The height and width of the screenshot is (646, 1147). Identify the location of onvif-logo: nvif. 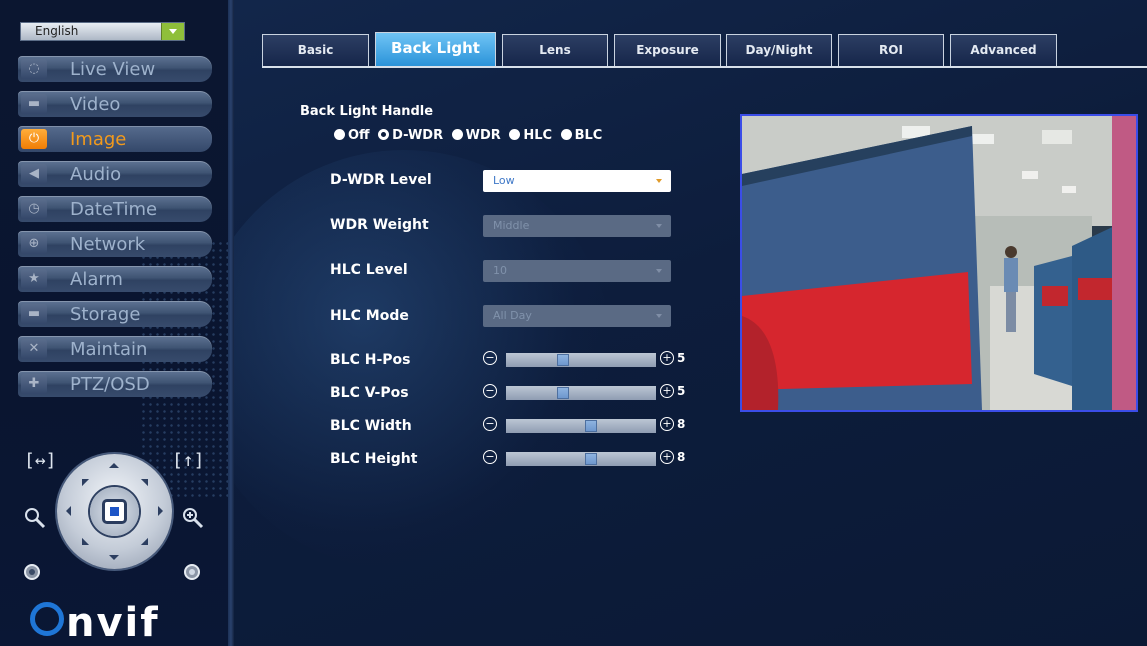
(113, 623).